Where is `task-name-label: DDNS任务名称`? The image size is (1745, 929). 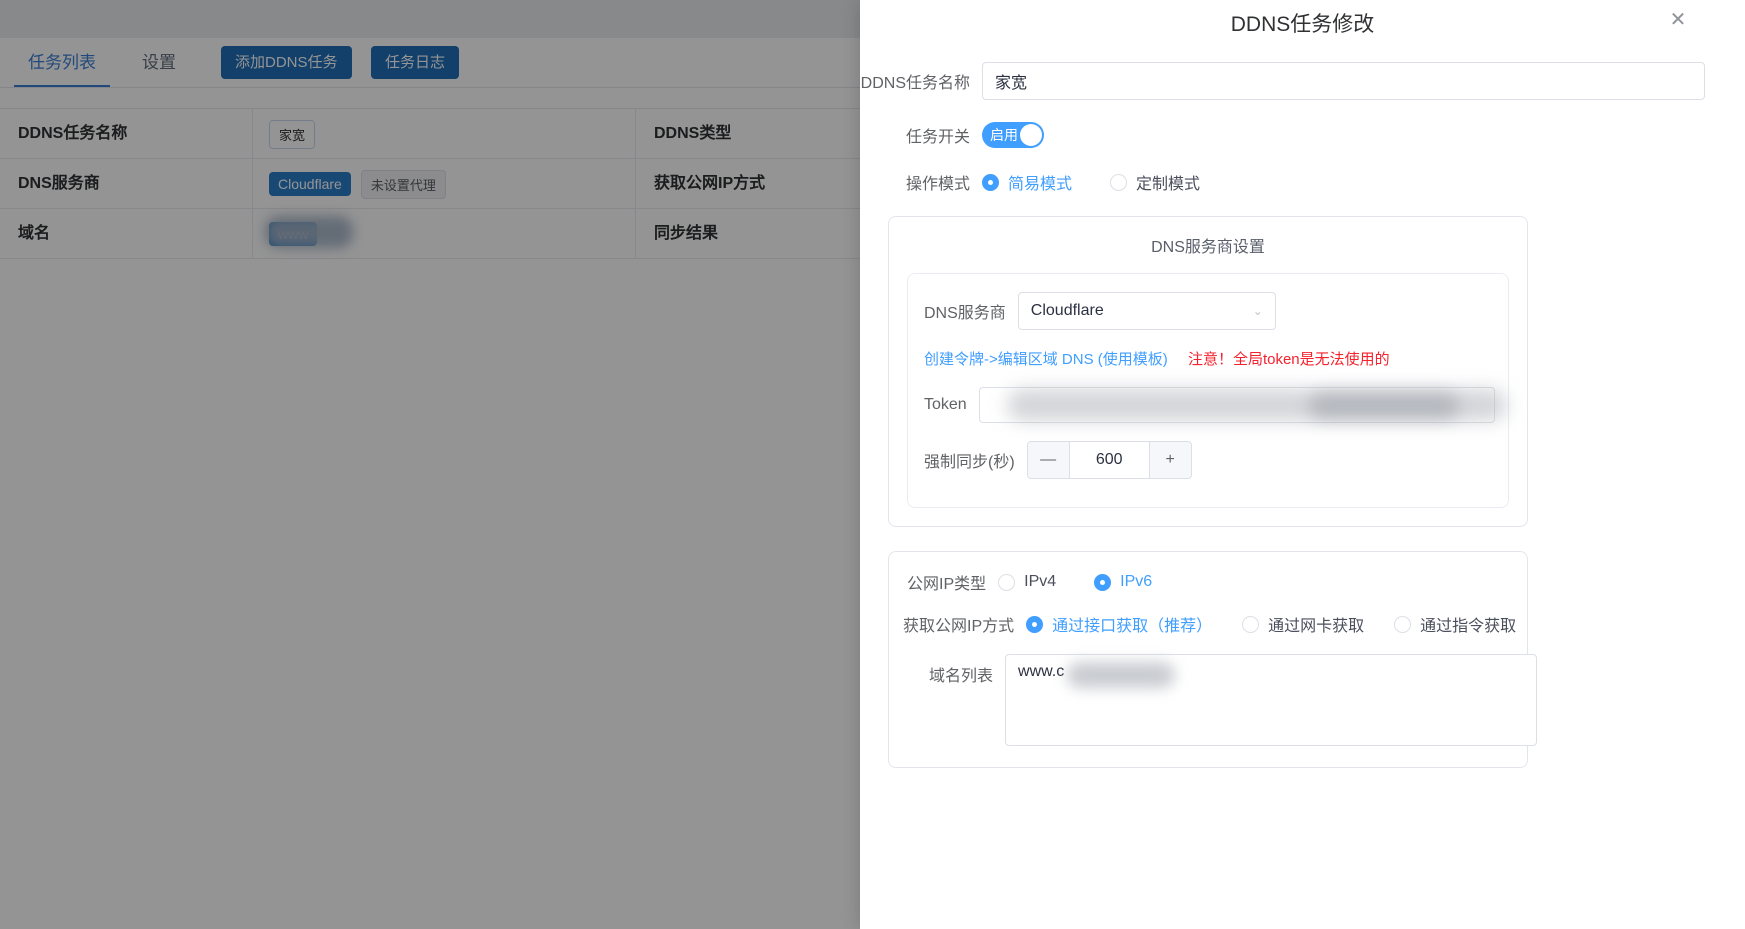 task-name-label: DDNS任务名称 is located at coordinates (915, 83).